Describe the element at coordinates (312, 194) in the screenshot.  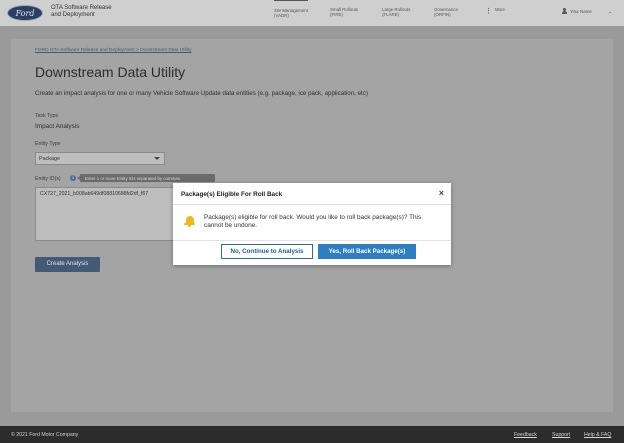
I see `modal-header: Package(s) Eligible For Roll Back ×` at that location.